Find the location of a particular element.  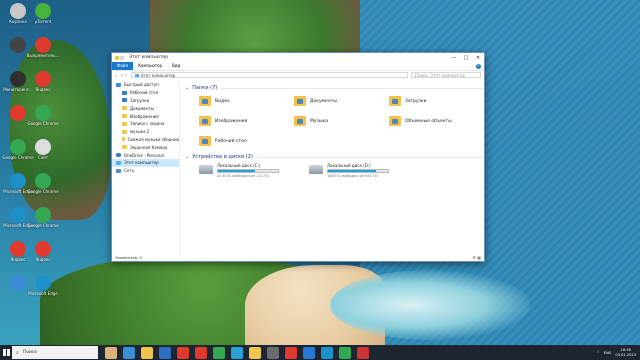

nav-item: музыка 2 is located at coordinates (145, 132).